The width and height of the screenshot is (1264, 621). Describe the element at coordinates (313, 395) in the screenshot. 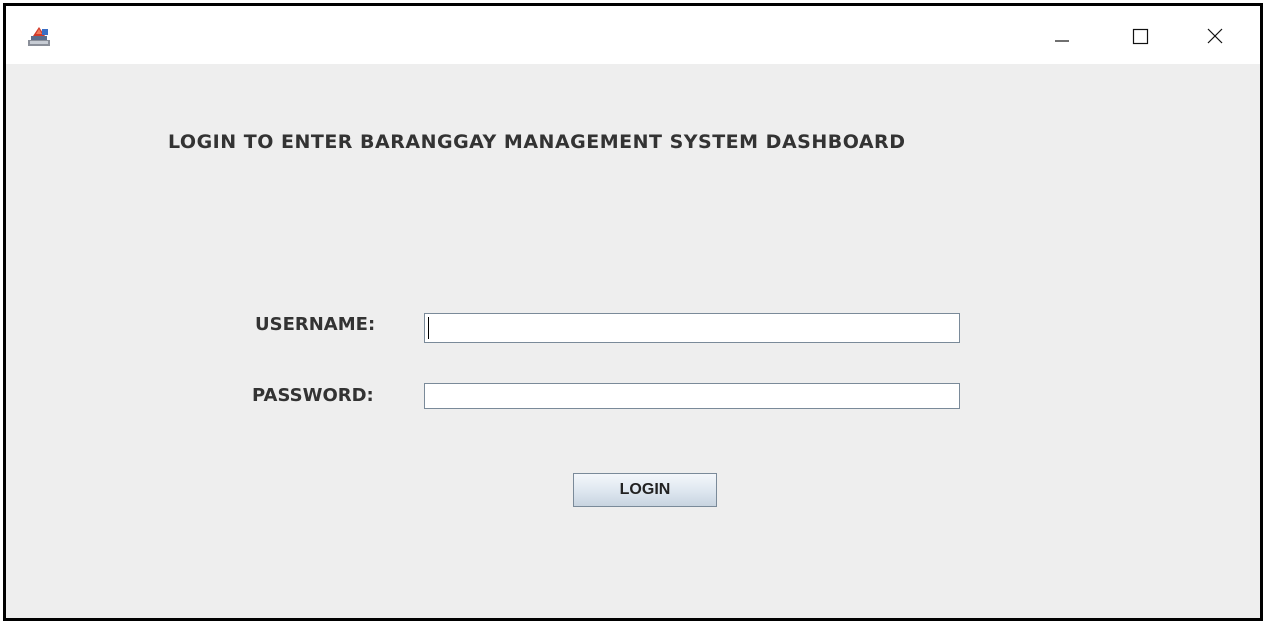

I see `password-label: PASSWORD:` at that location.